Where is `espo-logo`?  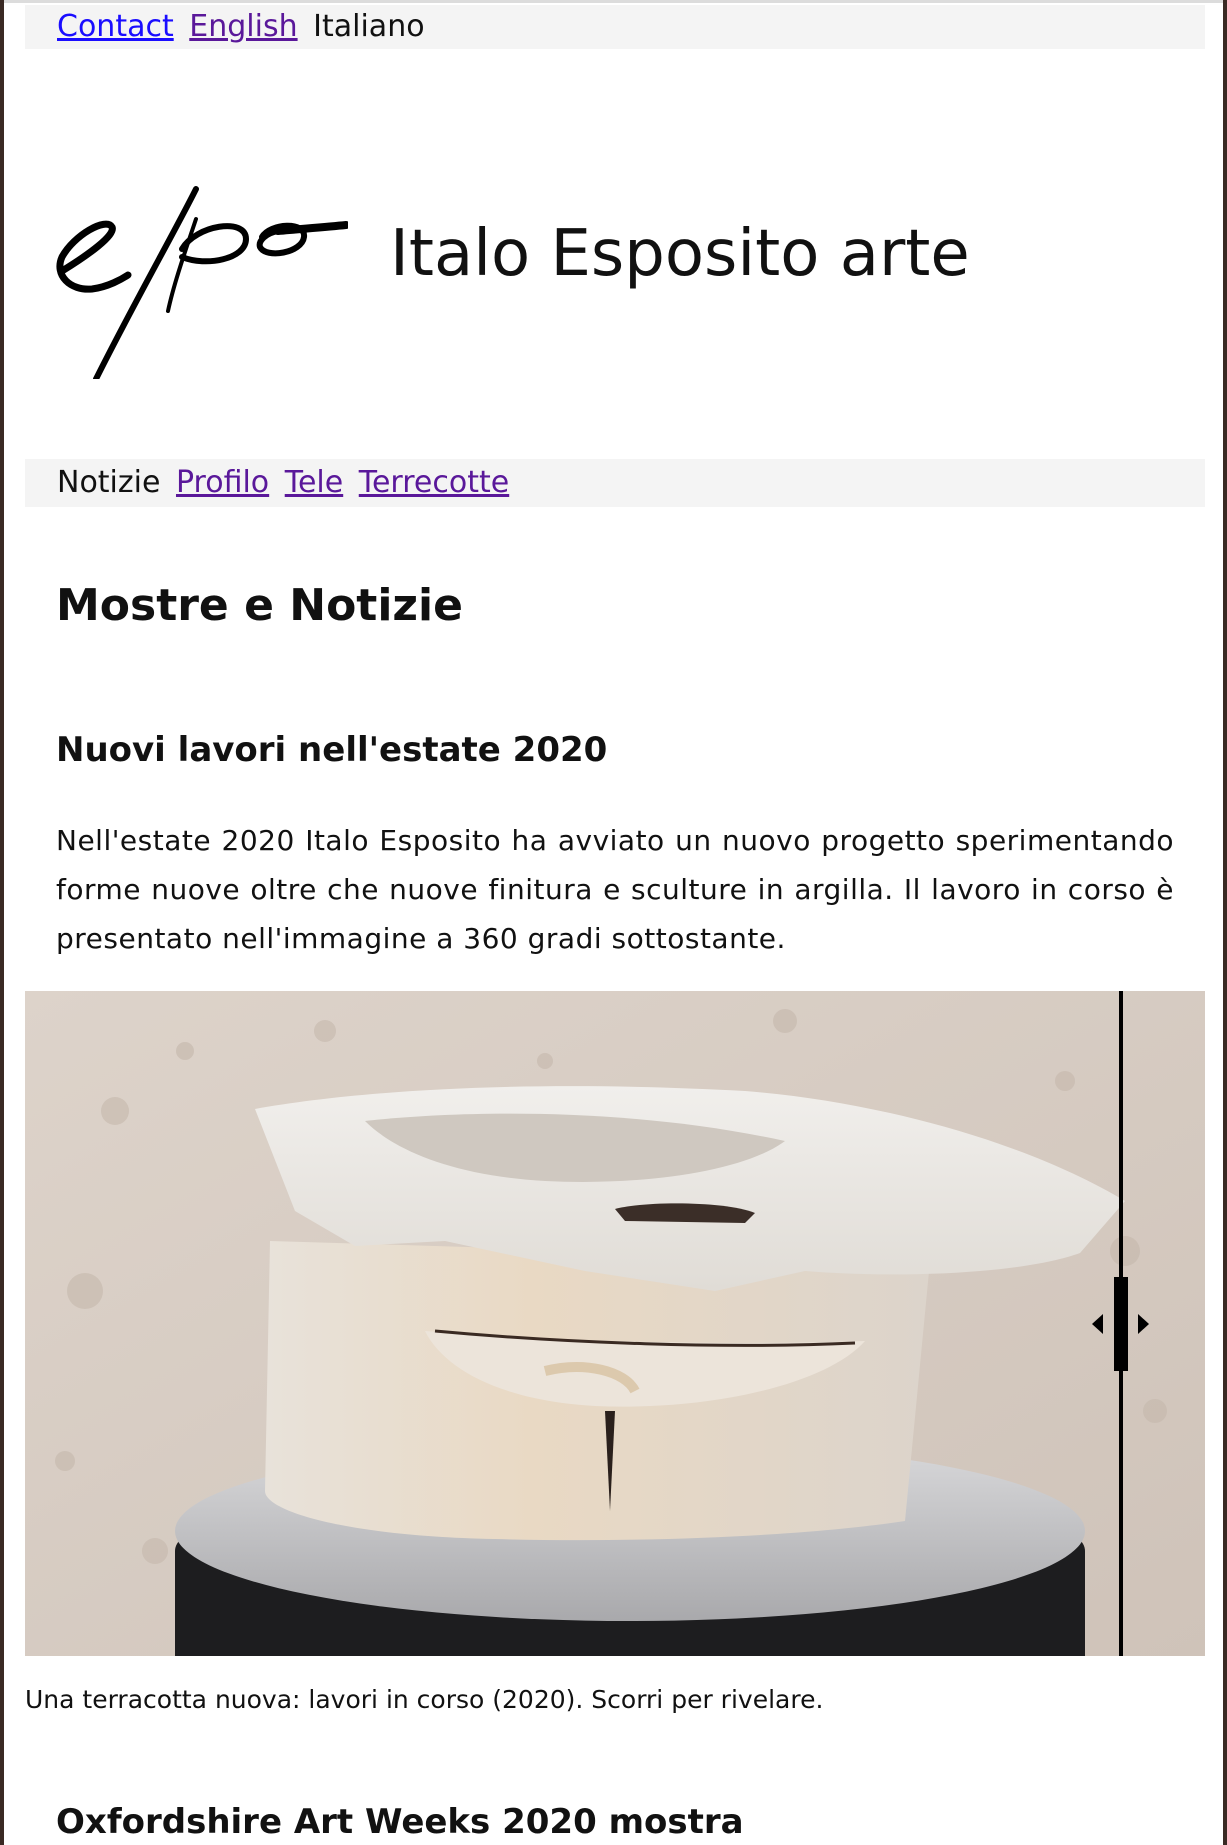
espo-logo is located at coordinates (203, 282).